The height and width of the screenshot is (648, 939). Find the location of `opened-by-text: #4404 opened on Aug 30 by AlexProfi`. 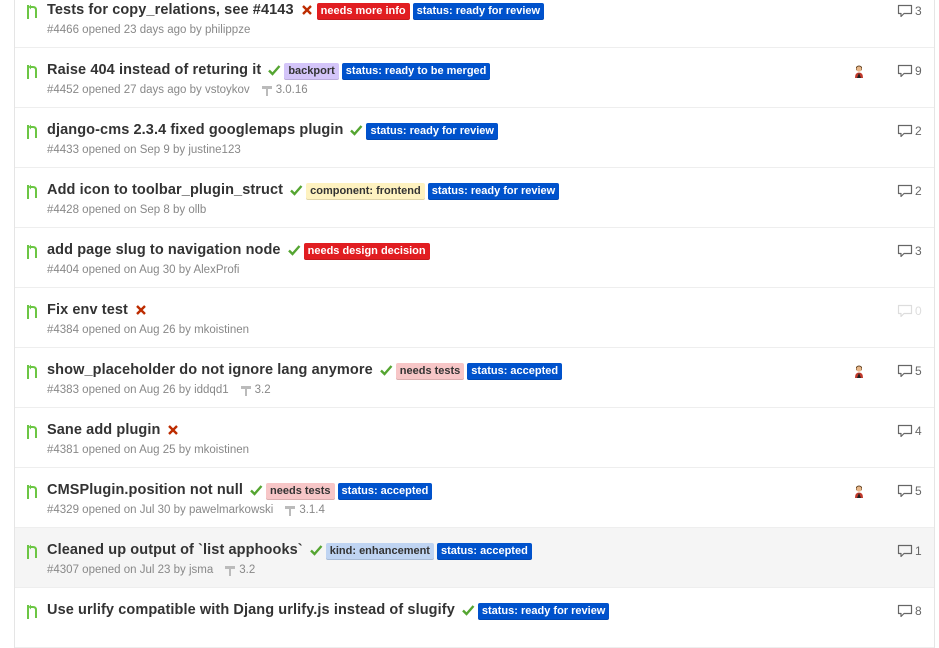

opened-by-text: #4404 opened on Aug 30 by AlexProfi is located at coordinates (143, 270).